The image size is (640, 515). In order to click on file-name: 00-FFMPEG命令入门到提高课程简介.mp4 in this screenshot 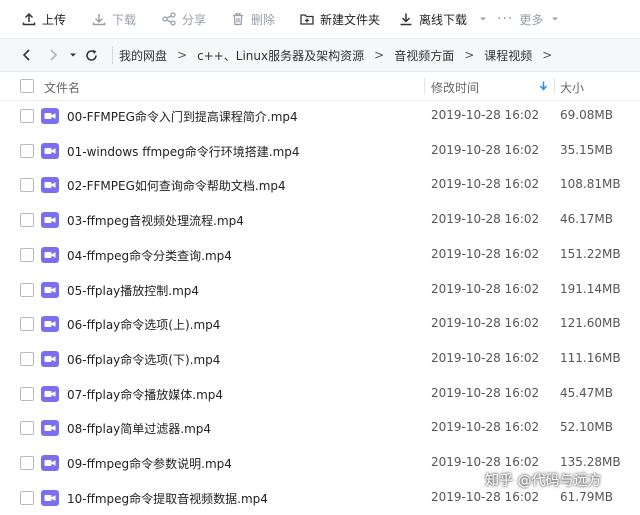, I will do `click(182, 116)`.